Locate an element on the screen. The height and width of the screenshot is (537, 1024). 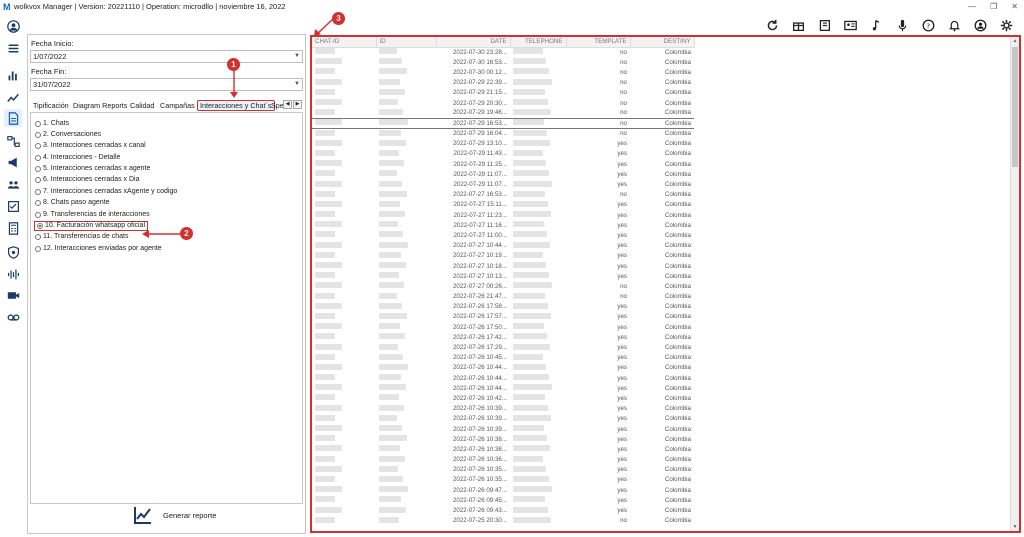
contact-card-icon is located at coordinates (850, 25).